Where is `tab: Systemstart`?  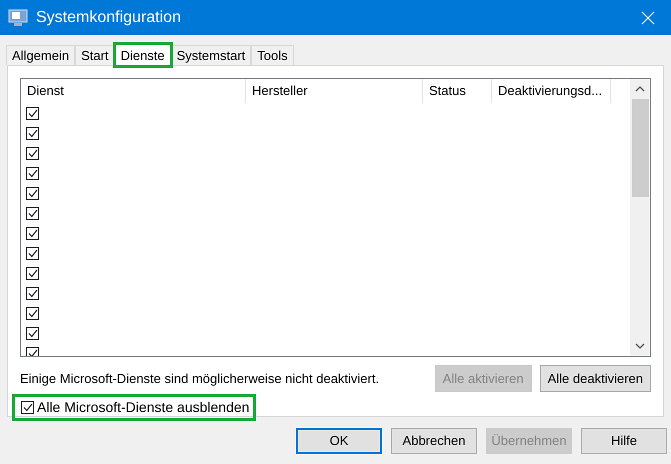 tab: Systemstart is located at coordinates (211, 55).